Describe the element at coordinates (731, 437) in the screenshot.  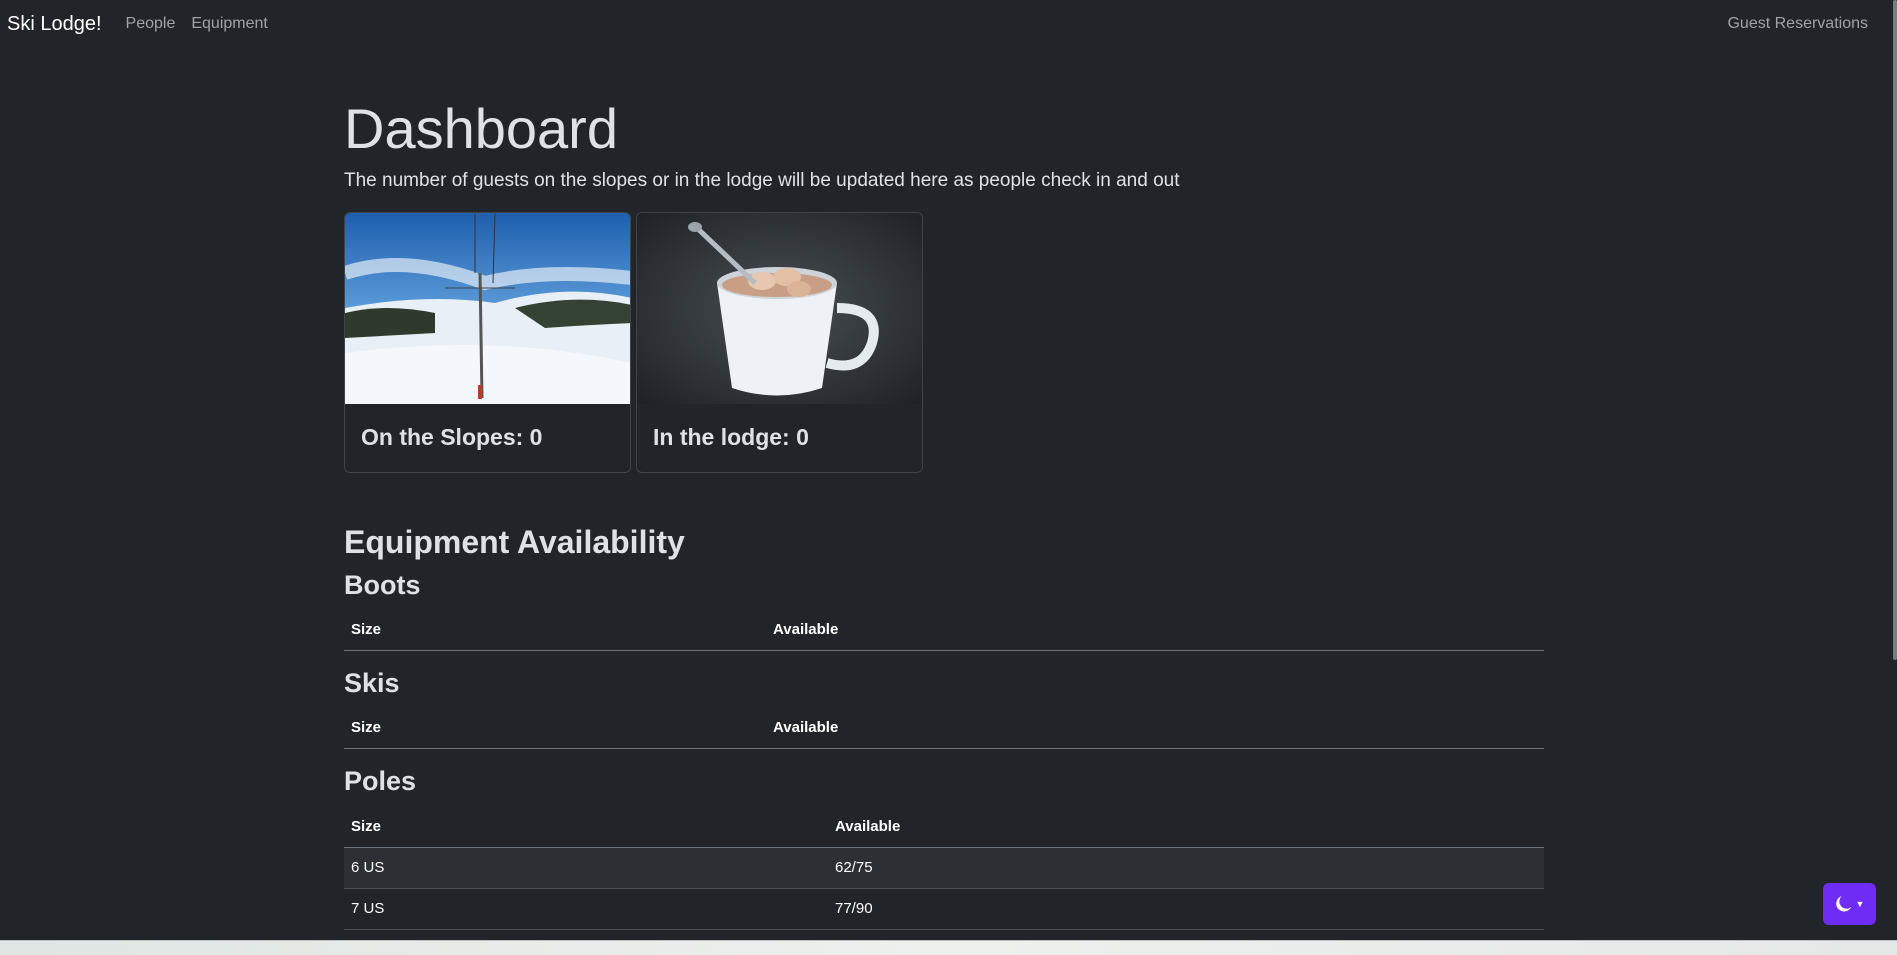
I see `lodge-count: In the lodge: 0` at that location.